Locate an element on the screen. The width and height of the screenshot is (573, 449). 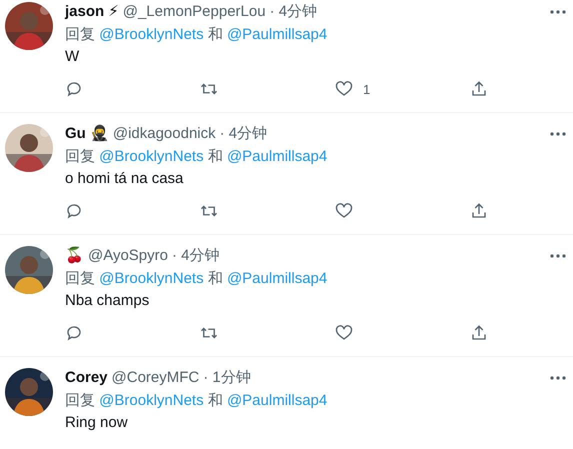
name-emoji: ⚡ is located at coordinates (113, 12).